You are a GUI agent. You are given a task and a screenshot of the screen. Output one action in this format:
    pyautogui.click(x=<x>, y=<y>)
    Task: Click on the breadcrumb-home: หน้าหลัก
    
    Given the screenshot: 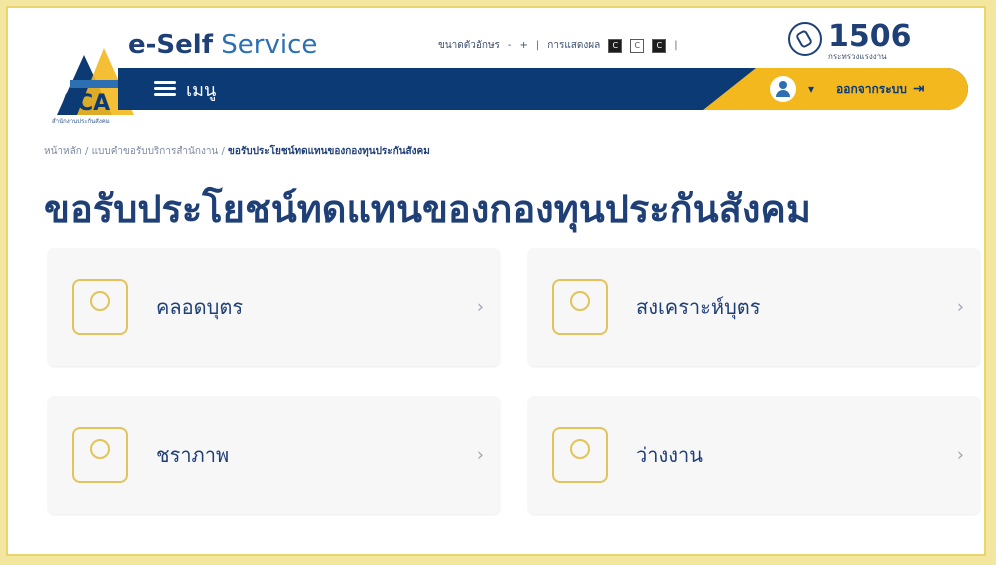 What is the action you would take?
    pyautogui.click(x=63, y=151)
    